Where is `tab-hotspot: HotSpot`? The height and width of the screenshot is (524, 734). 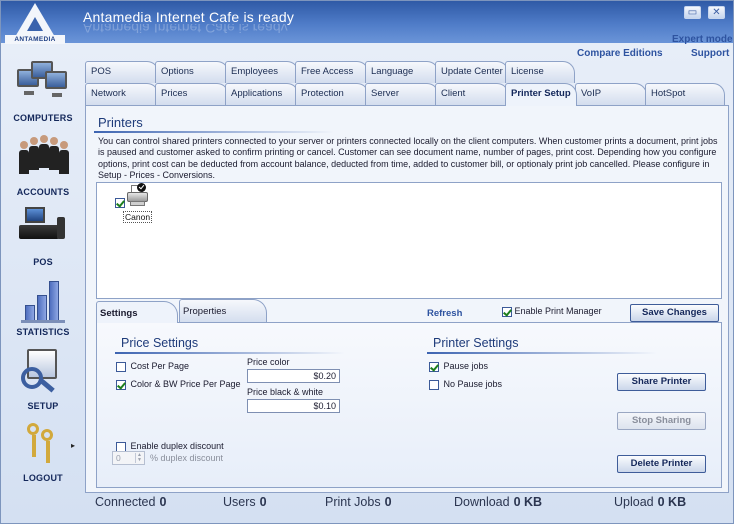
tab-hotspot: HotSpot is located at coordinates (685, 94).